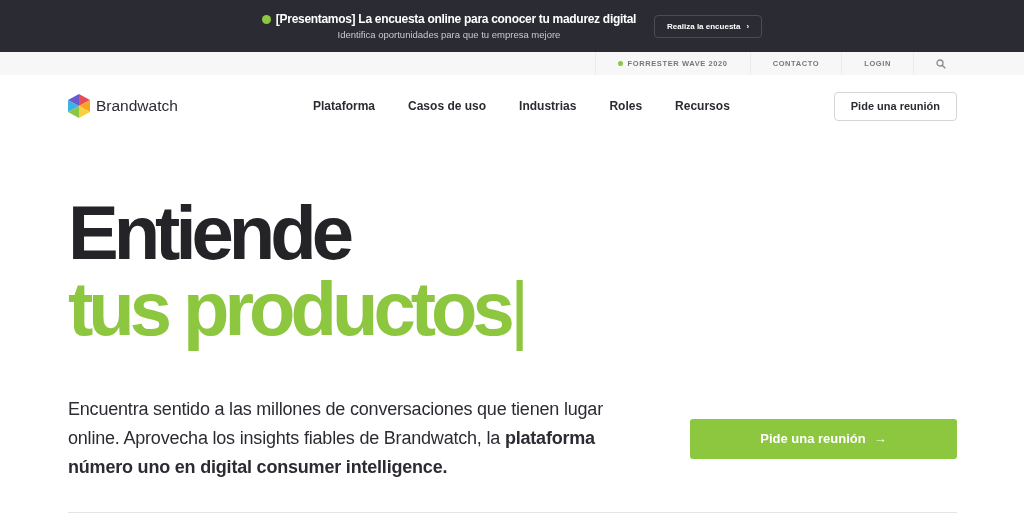  What do you see at coordinates (548, 106) in the screenshot?
I see `nav-link: Industrias` at bounding box center [548, 106].